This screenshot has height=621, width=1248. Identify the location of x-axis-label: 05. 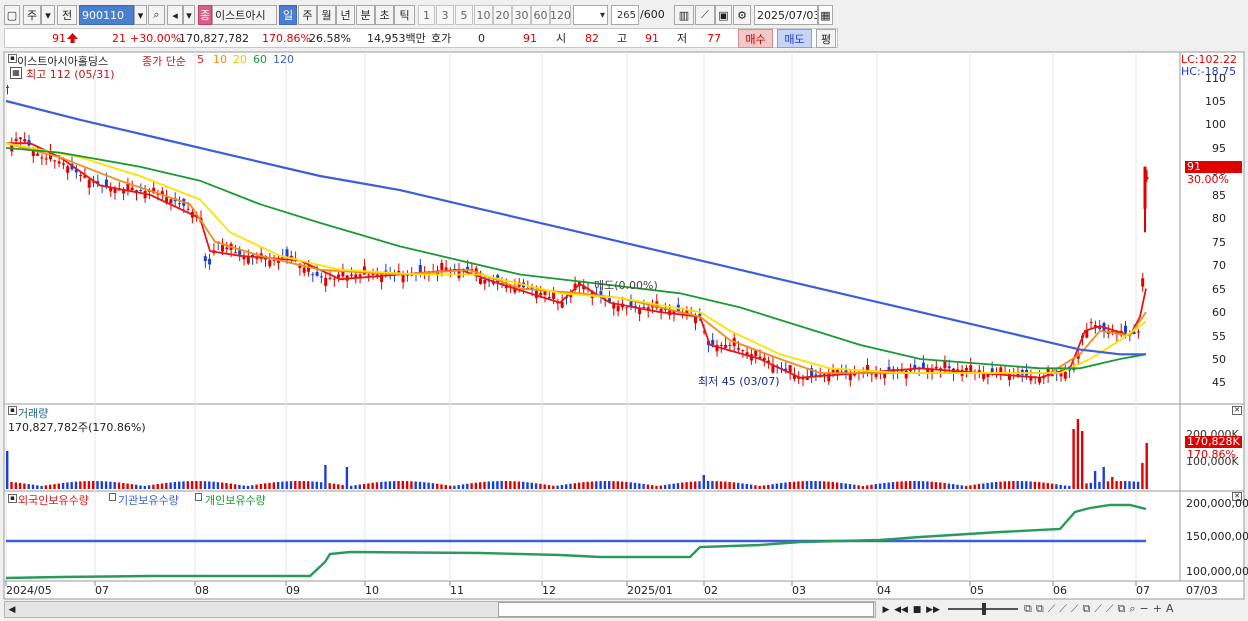
(977, 590).